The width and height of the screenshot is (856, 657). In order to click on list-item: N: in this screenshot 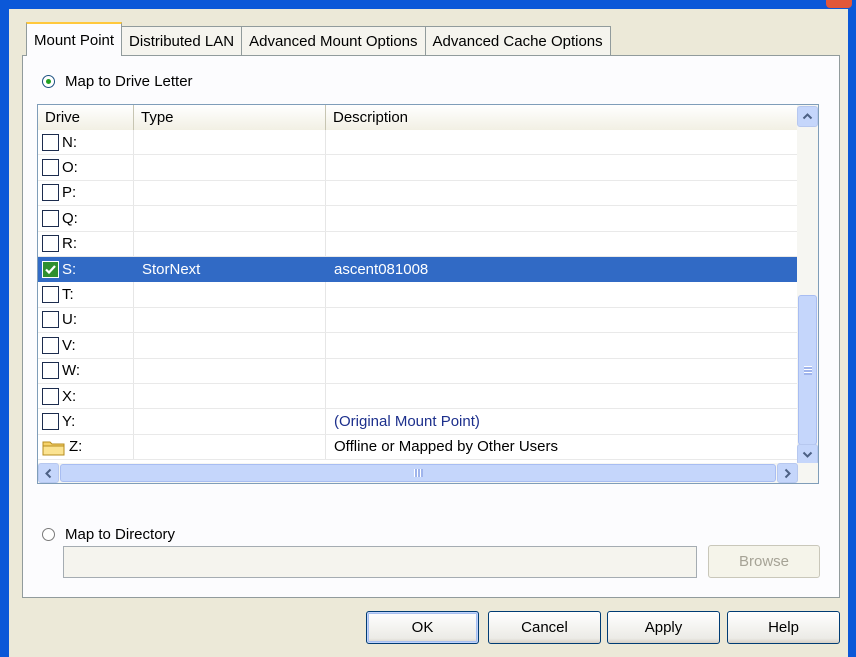, I will do `click(418, 143)`.